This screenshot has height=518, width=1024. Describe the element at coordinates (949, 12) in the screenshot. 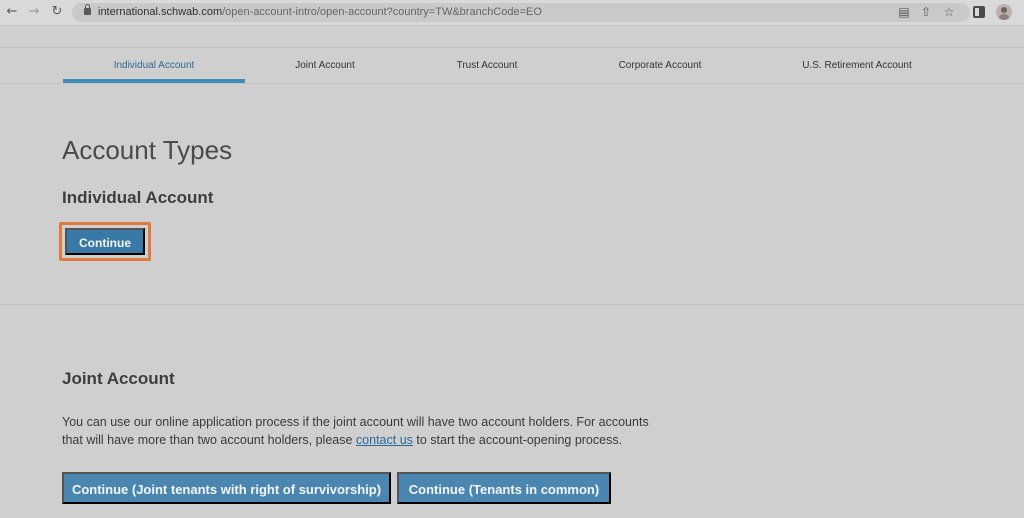

I see `star-icon: ☆` at that location.